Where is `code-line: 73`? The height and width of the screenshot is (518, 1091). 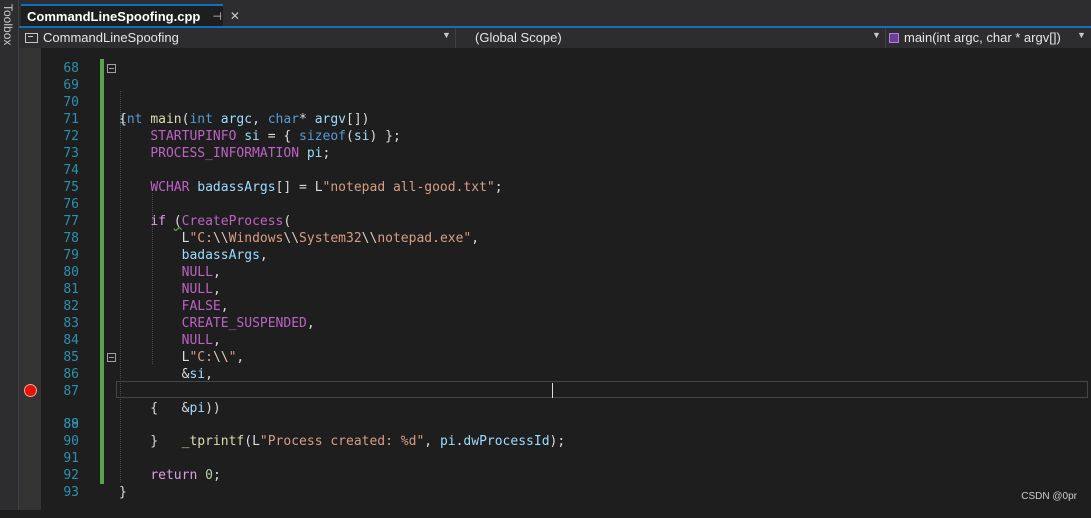
code-line: 73 is located at coordinates (555, 144).